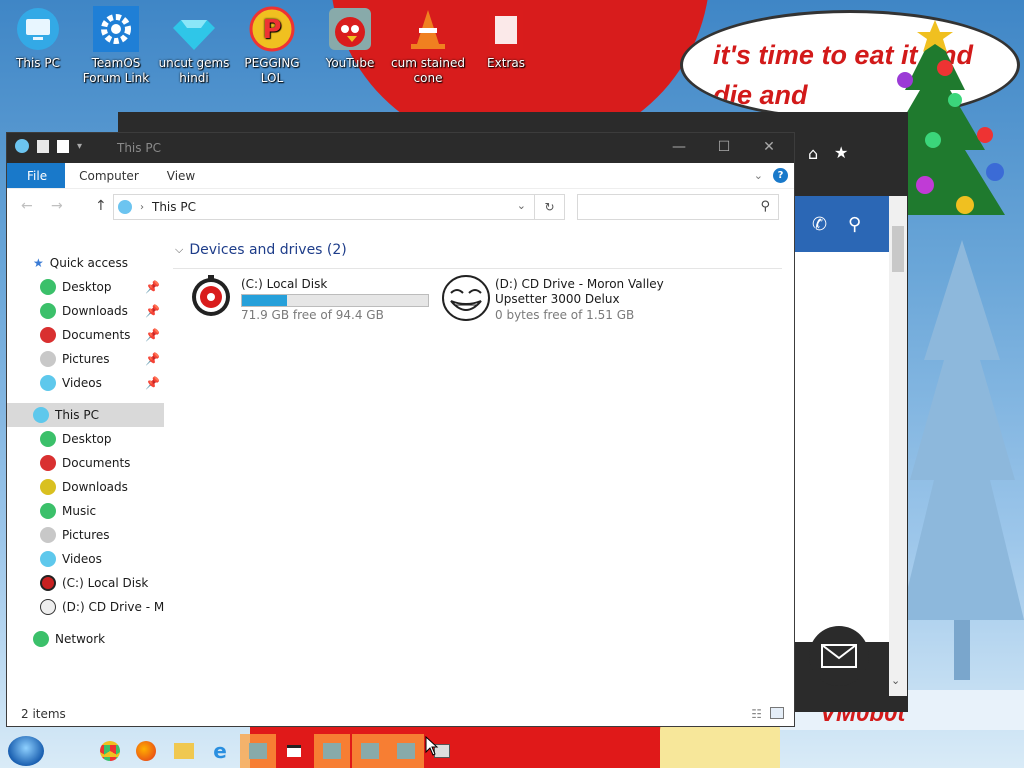 This screenshot has height=768, width=1024. I want to click on desktop-icon-cone: cum stained cone, so click(428, 46).